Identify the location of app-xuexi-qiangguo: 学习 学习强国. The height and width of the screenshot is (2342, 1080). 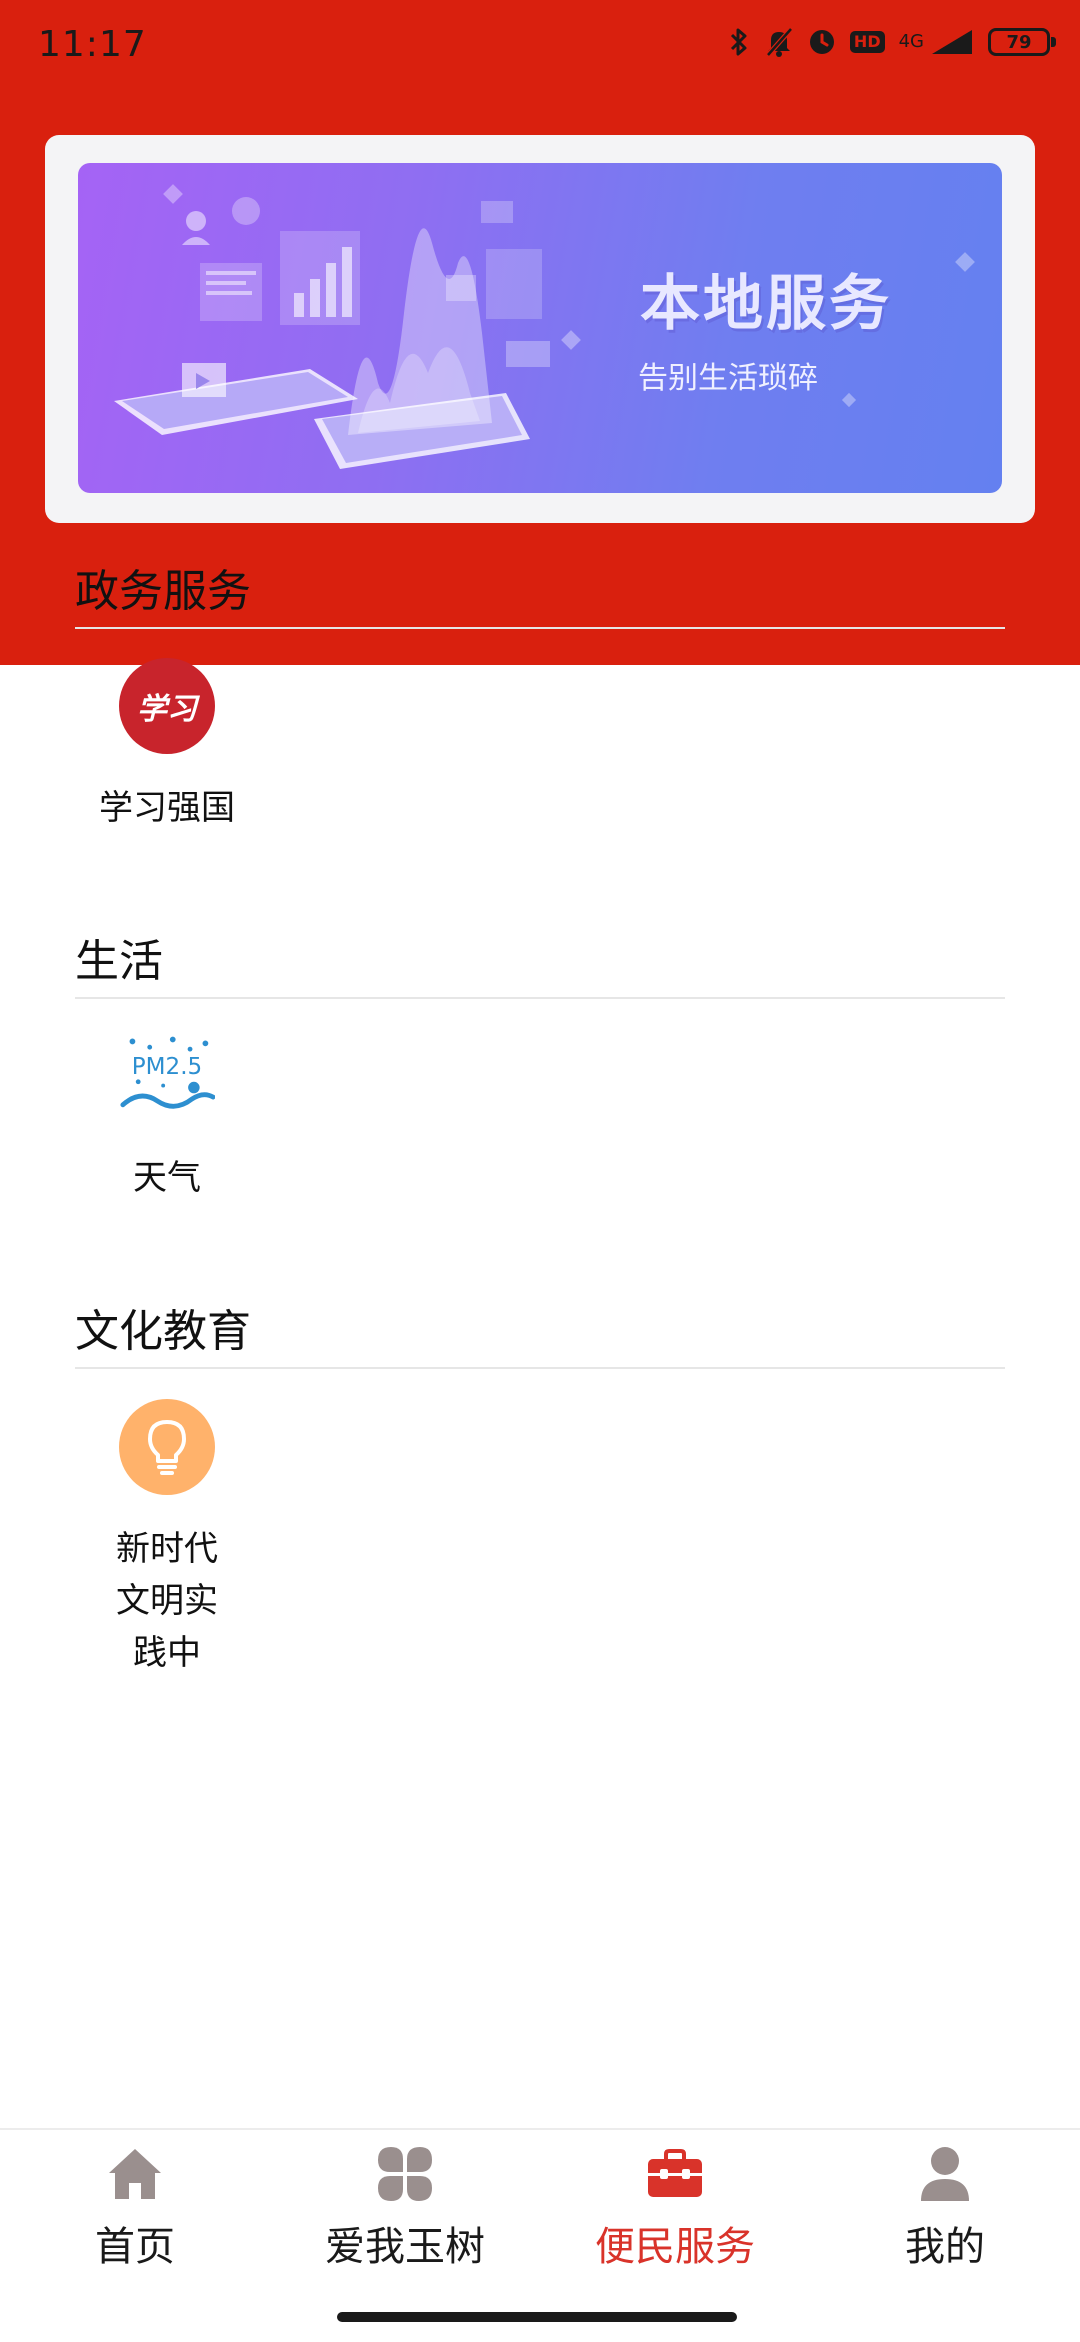
(167, 746).